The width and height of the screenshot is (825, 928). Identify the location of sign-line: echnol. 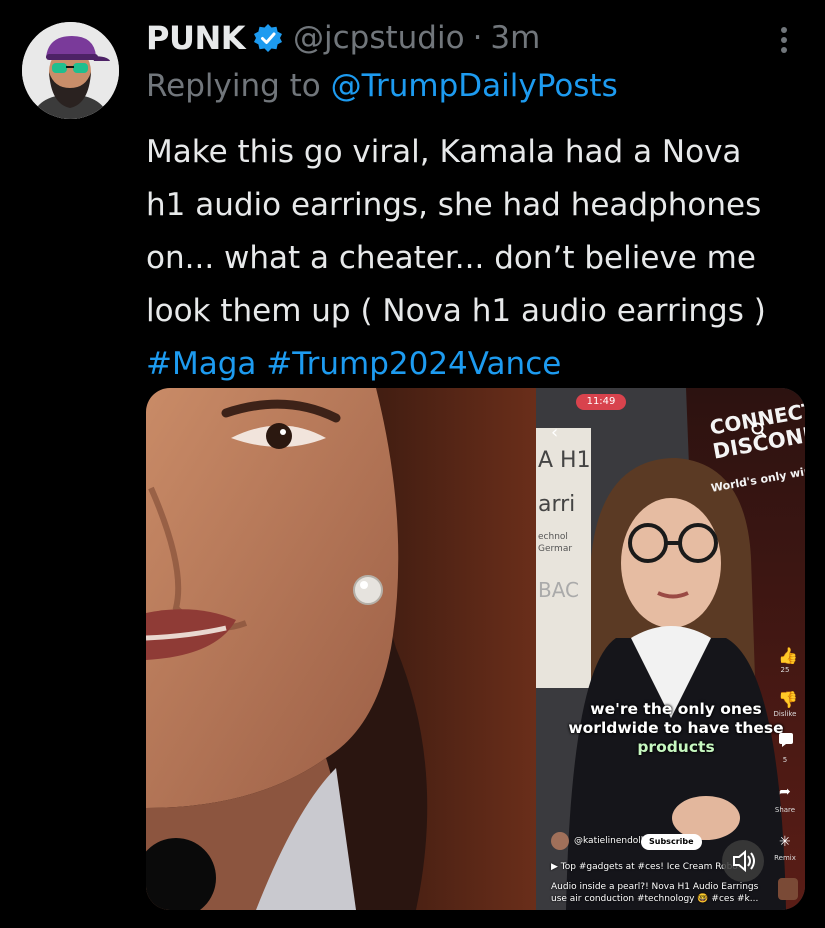
(553, 537).